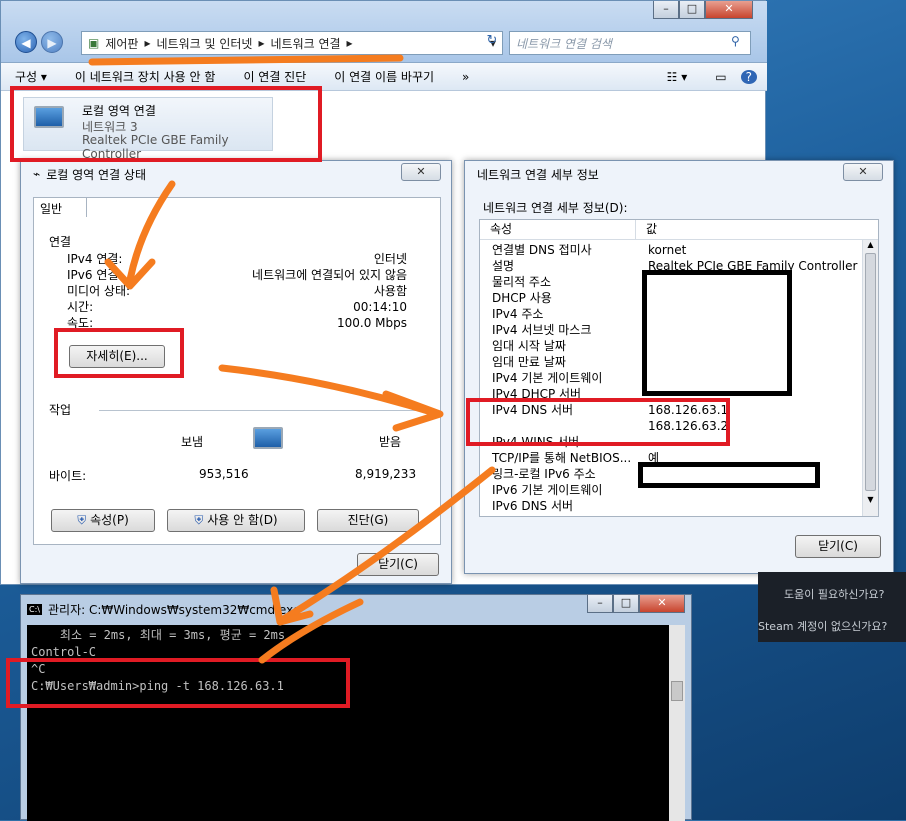 This screenshot has width=906, height=821. Describe the element at coordinates (387, 545) in the screenshot. I see `arrow-to-cmd` at that location.